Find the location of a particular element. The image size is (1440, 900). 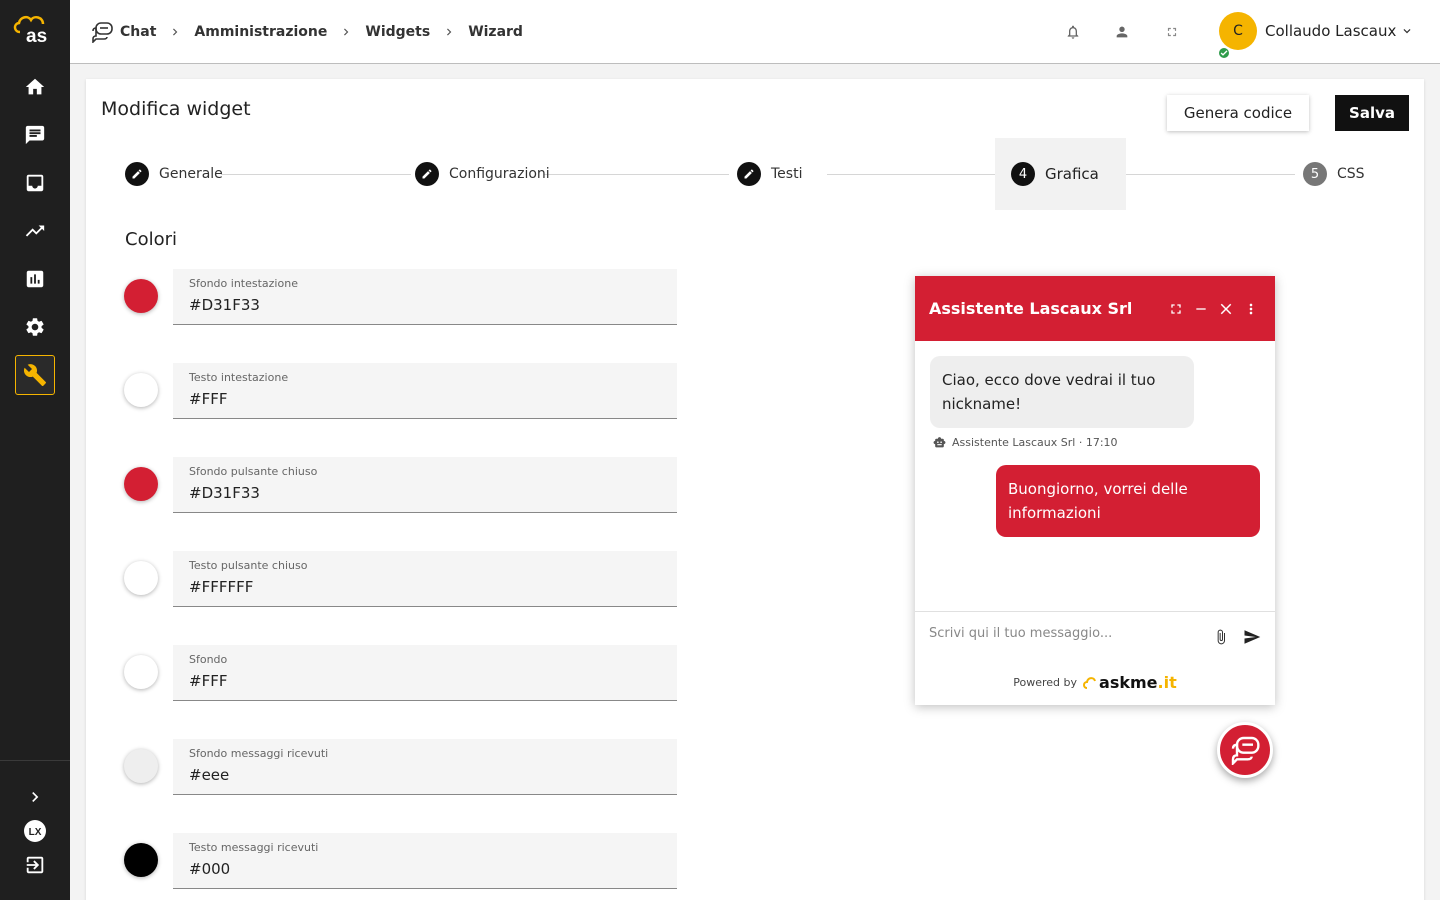

step-label: CSS is located at coordinates (1351, 174).